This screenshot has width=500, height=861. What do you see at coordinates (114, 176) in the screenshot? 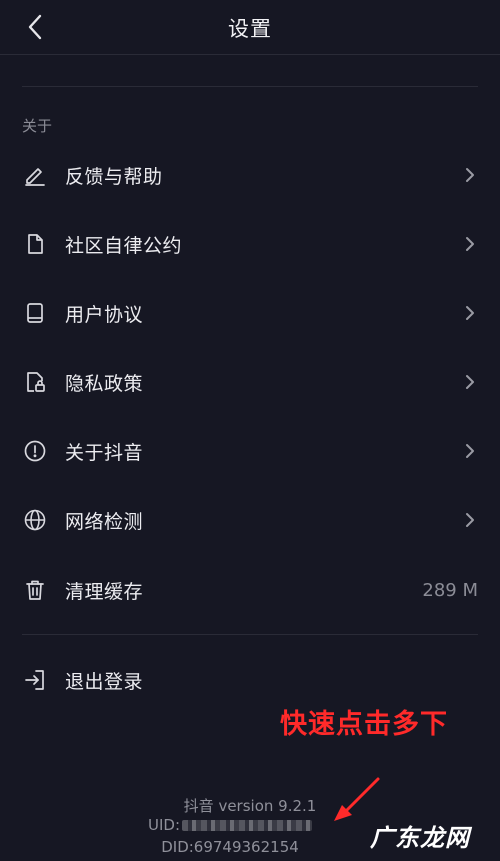
I see `settings-item-label: 反馈与帮助` at bounding box center [114, 176].